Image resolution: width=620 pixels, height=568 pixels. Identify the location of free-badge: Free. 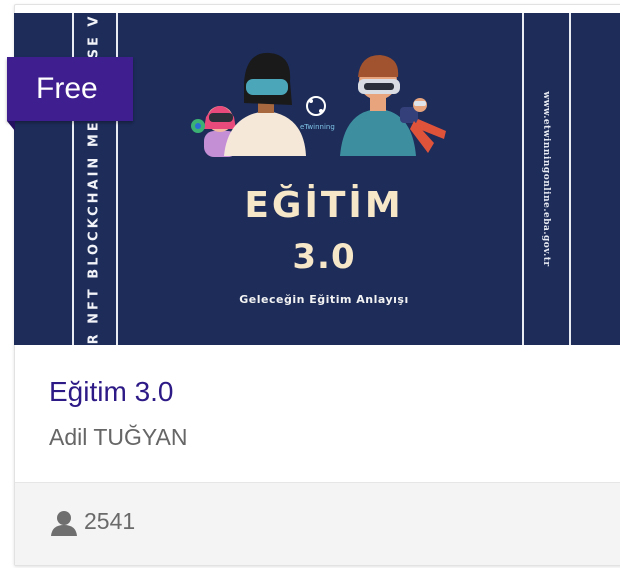
(70, 89).